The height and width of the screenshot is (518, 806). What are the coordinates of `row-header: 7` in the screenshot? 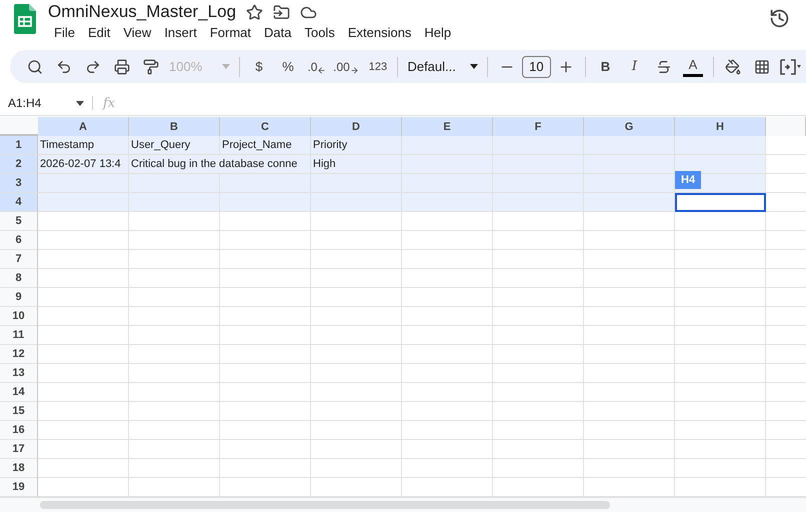 It's located at (19, 259).